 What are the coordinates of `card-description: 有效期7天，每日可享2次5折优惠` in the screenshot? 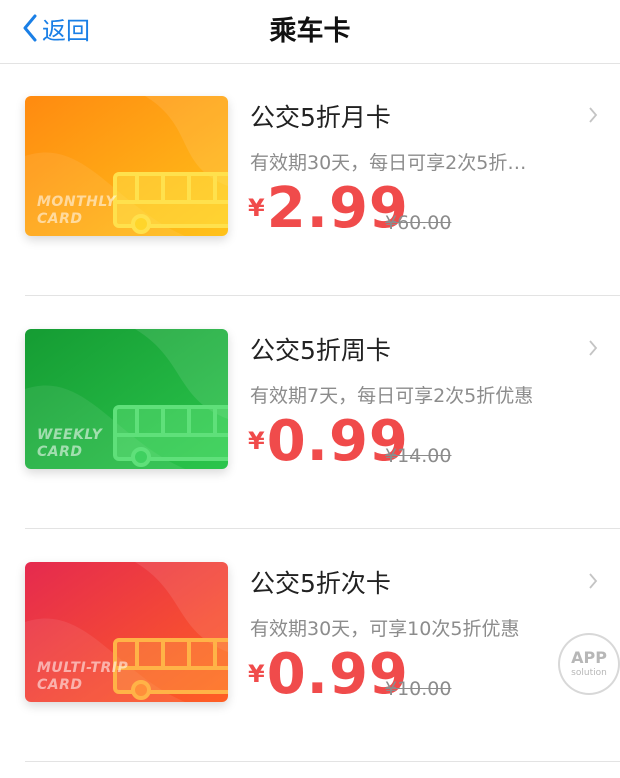 It's located at (392, 396).